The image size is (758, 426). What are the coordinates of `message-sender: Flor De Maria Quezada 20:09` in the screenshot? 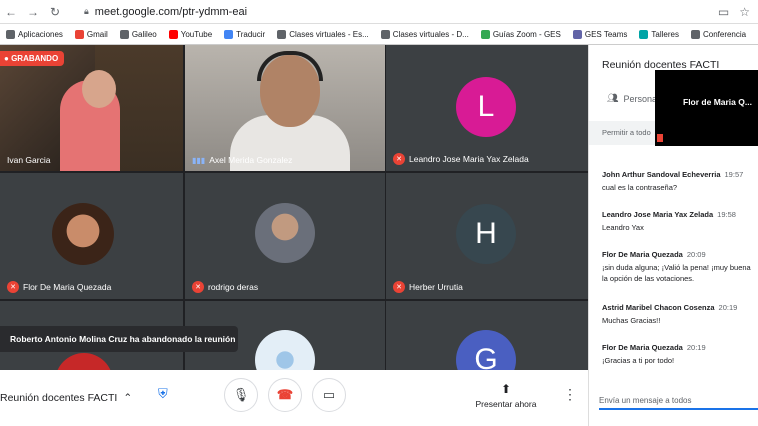 It's located at (654, 254).